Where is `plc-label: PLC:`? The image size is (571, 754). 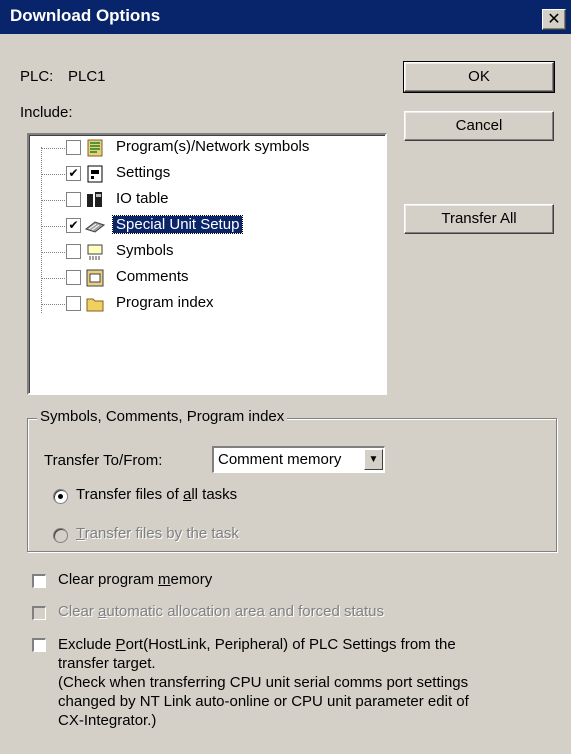
plc-label: PLC: is located at coordinates (37, 76).